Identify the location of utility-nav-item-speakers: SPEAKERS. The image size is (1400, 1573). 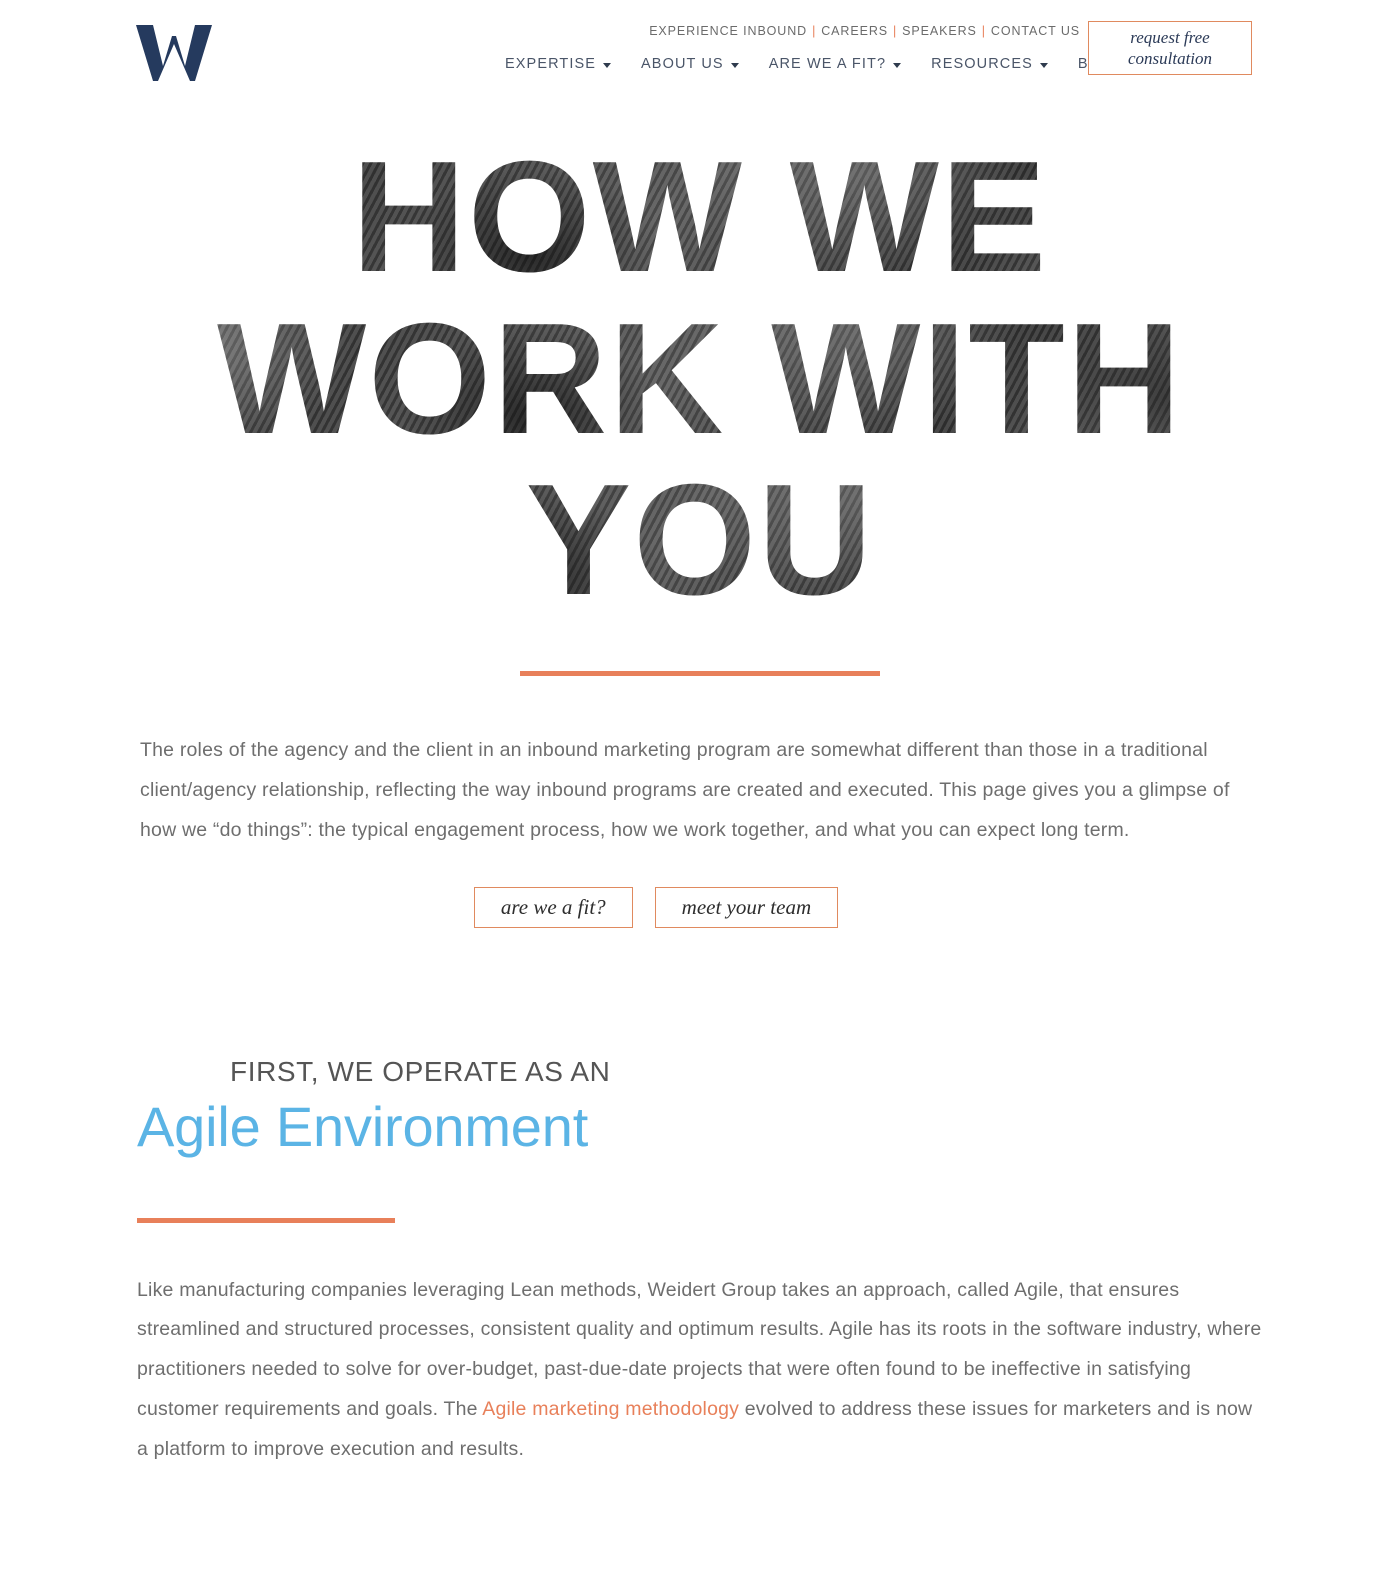
(939, 31).